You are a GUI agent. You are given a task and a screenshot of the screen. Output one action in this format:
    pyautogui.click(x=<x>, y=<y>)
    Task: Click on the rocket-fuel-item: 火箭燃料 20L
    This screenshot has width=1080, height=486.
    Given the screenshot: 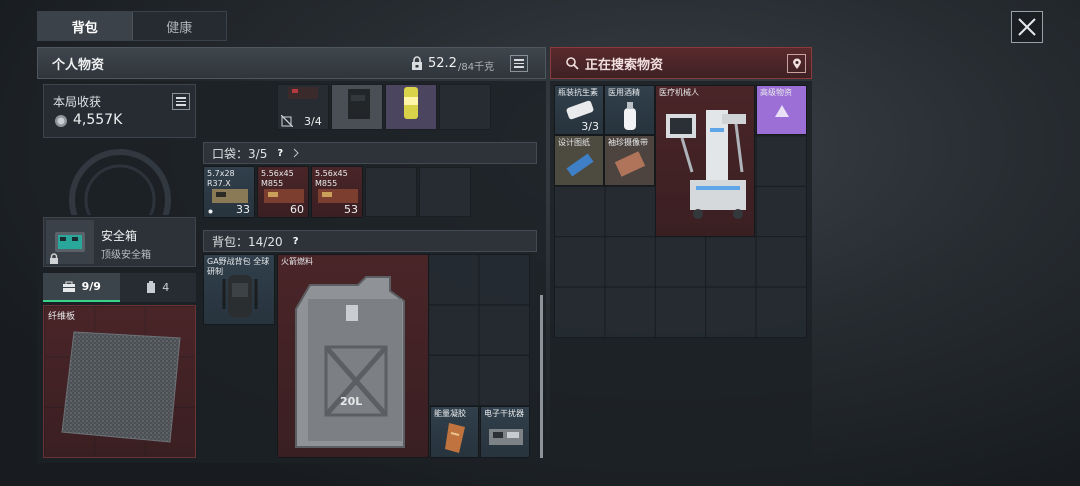 What is the action you would take?
    pyautogui.click(x=353, y=356)
    